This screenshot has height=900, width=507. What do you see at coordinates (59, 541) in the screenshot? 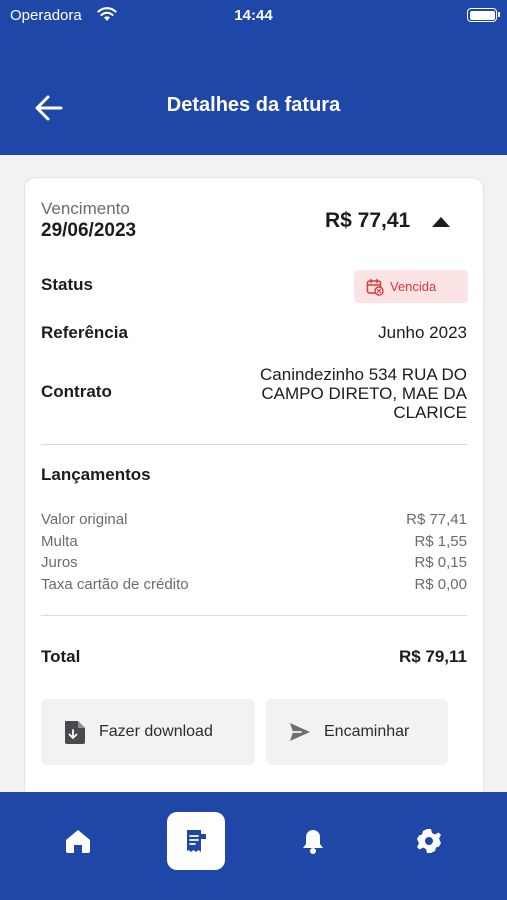
I see `entry-label: Multa` at bounding box center [59, 541].